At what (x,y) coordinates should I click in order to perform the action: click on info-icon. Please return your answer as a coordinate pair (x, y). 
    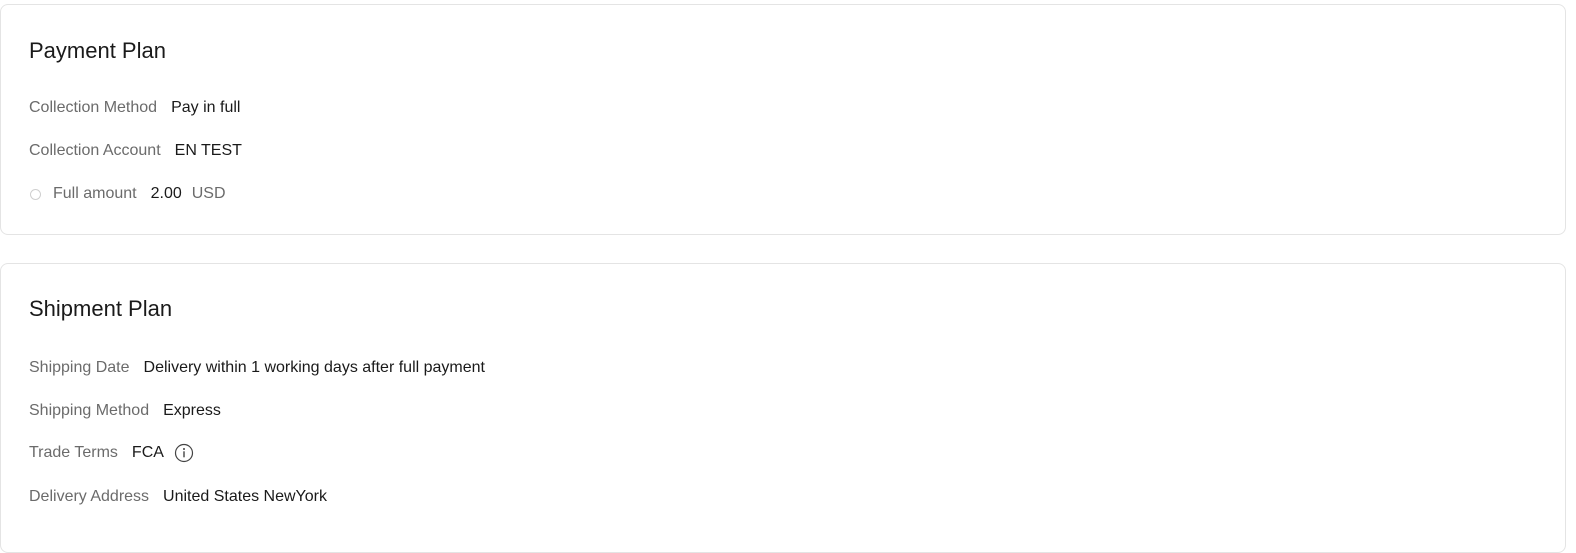
    Looking at the image, I should click on (184, 453).